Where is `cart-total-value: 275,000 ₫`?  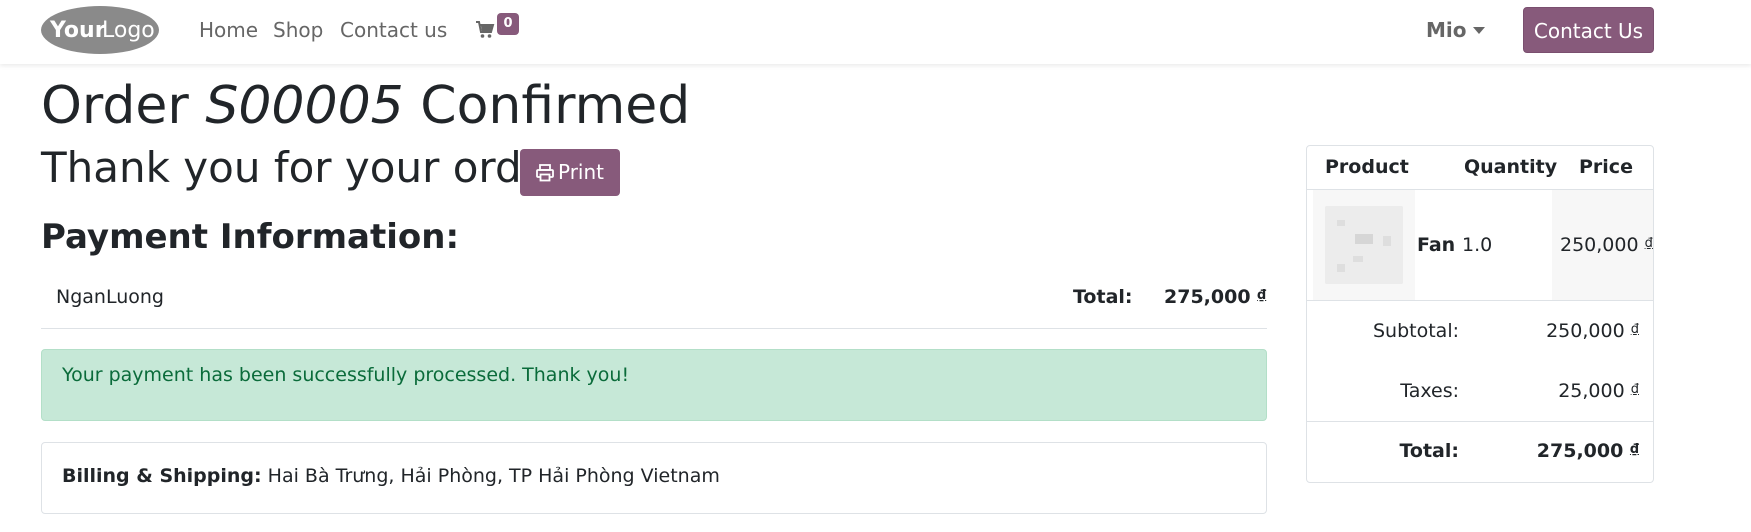
cart-total-value: 275,000 ₫ is located at coordinates (1588, 451).